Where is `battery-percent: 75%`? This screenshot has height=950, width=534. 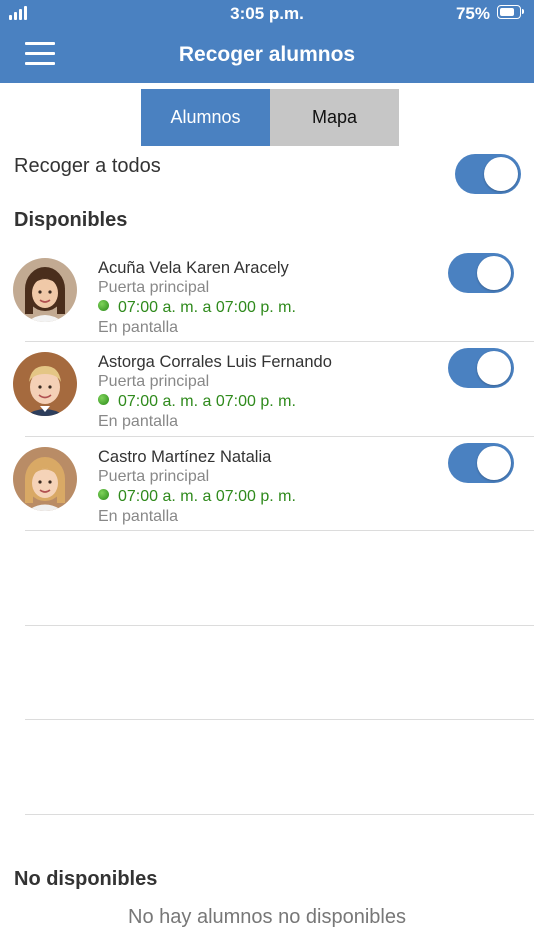
battery-percent: 75% is located at coordinates (472, 13).